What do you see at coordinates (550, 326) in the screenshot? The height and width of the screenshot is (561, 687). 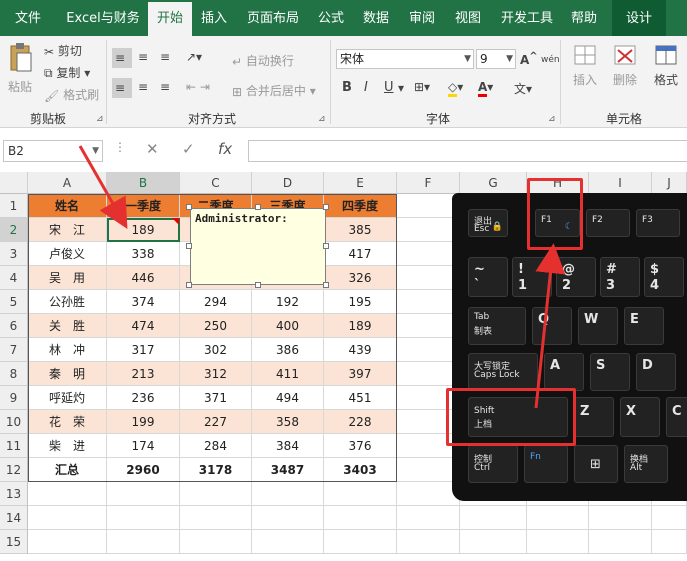 I see `arrow-shift-to-f1` at bounding box center [550, 326].